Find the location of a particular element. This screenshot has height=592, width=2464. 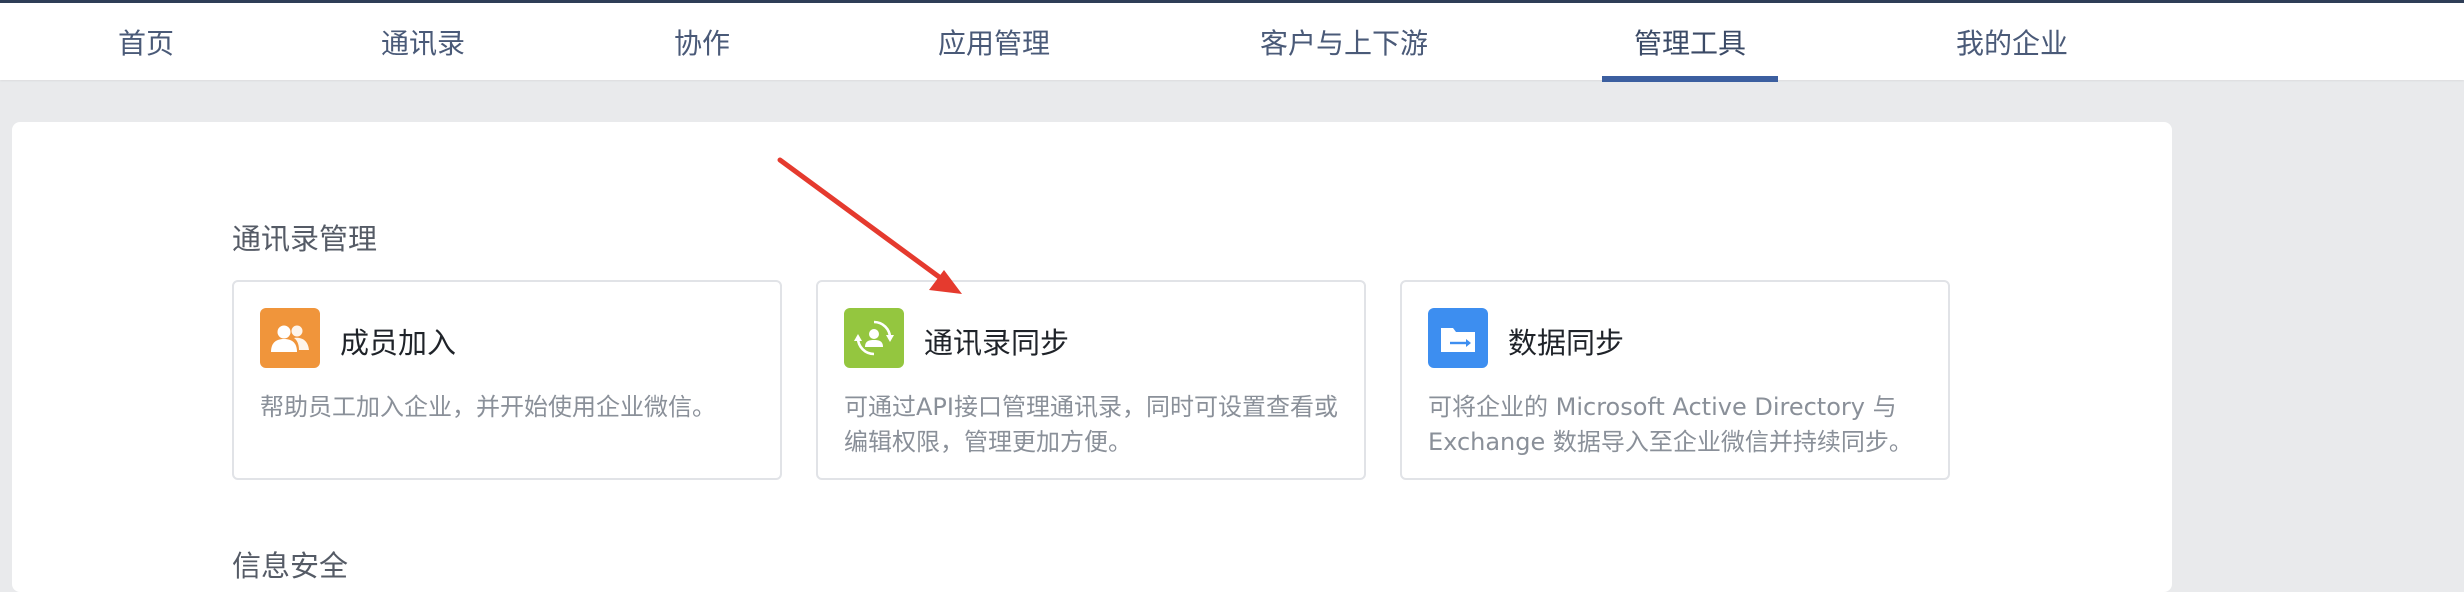

section-title-security: 信息安全 is located at coordinates (290, 566).